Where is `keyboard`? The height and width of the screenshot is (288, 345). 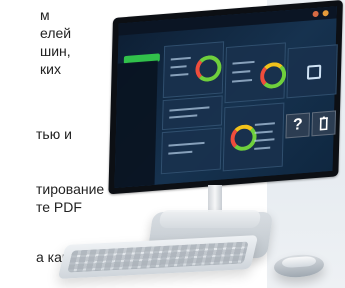 keyboard is located at coordinates (158, 257).